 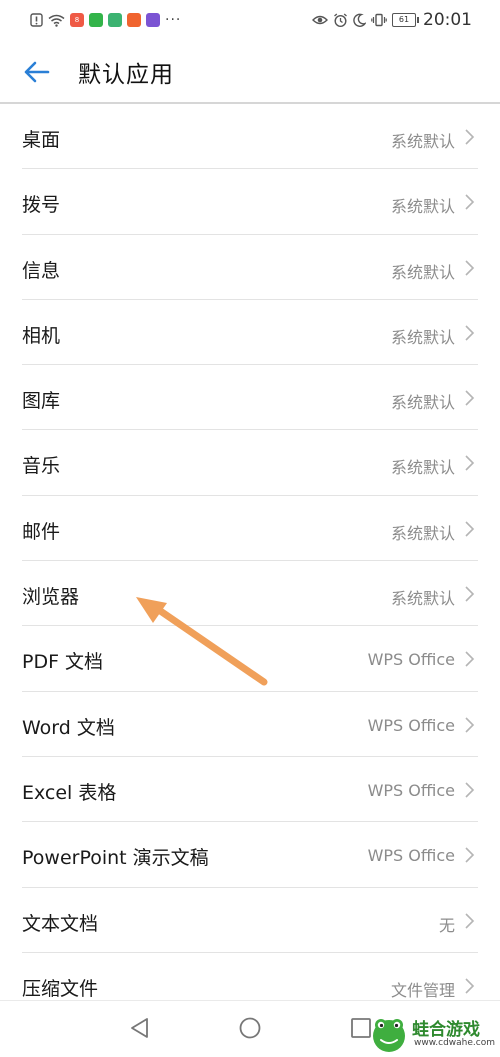 What do you see at coordinates (126, 75) in the screenshot?
I see `page-title: 默认应用` at bounding box center [126, 75].